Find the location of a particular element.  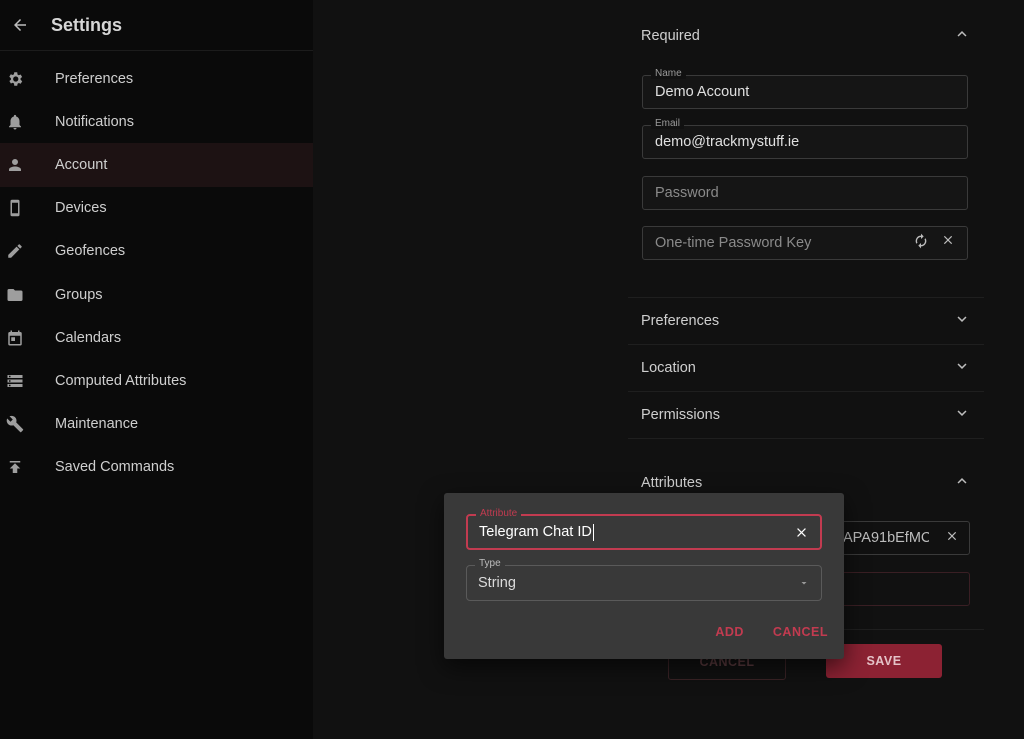

attribute-input-value: Telegram Chat ID is located at coordinates (535, 532).